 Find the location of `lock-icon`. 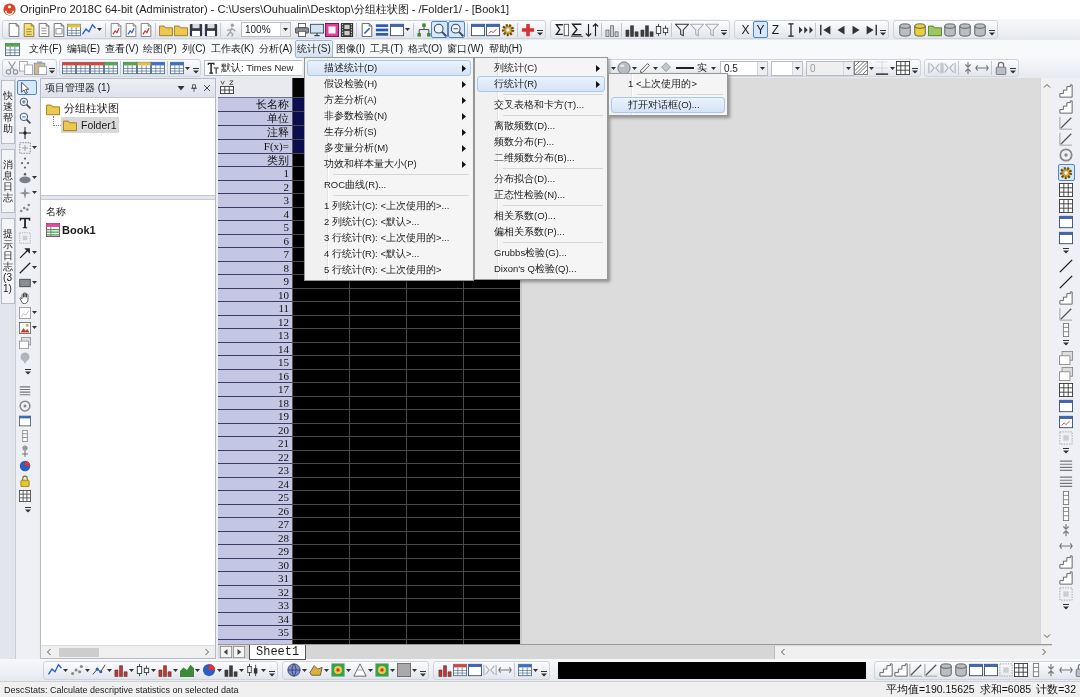

lock-icon is located at coordinates (1001, 68).